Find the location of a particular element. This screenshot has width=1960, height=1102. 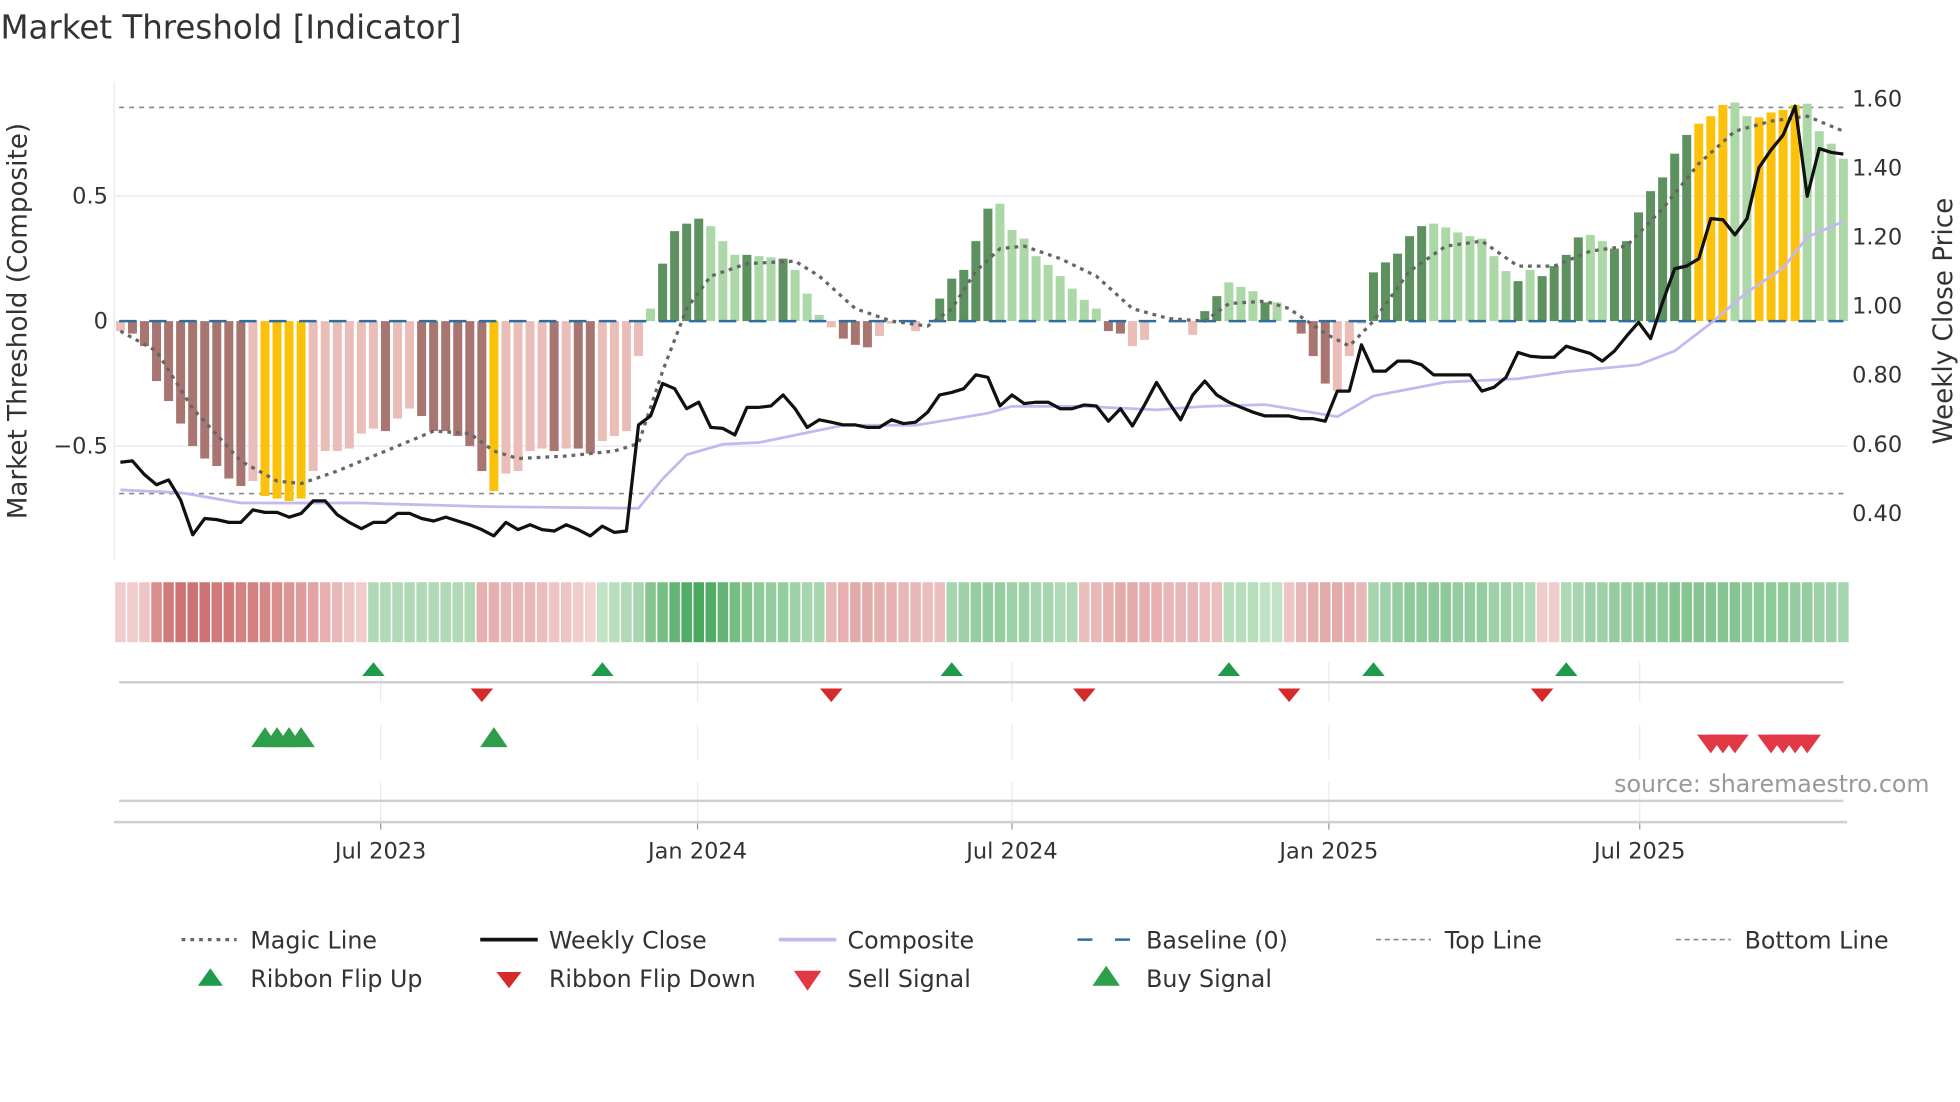

legend-item-baseline: Baseline (0) is located at coordinates (1182, 940).